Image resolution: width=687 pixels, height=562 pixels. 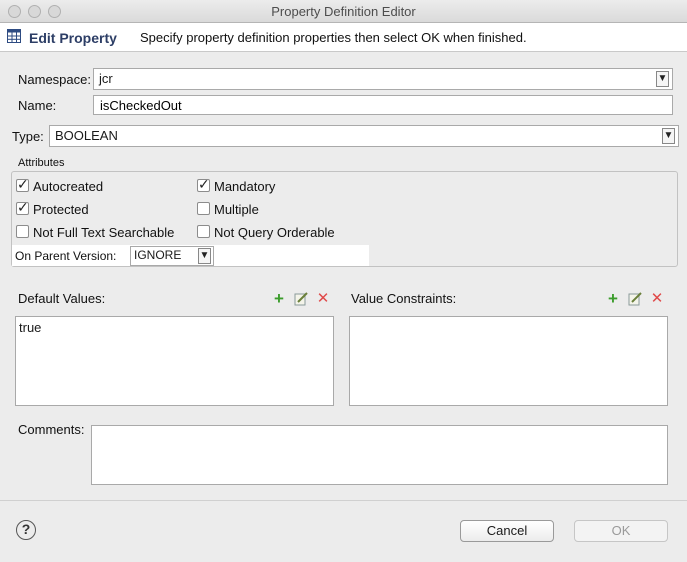 What do you see at coordinates (203, 184) in the screenshot?
I see `mandatory-checkbox` at bounding box center [203, 184].